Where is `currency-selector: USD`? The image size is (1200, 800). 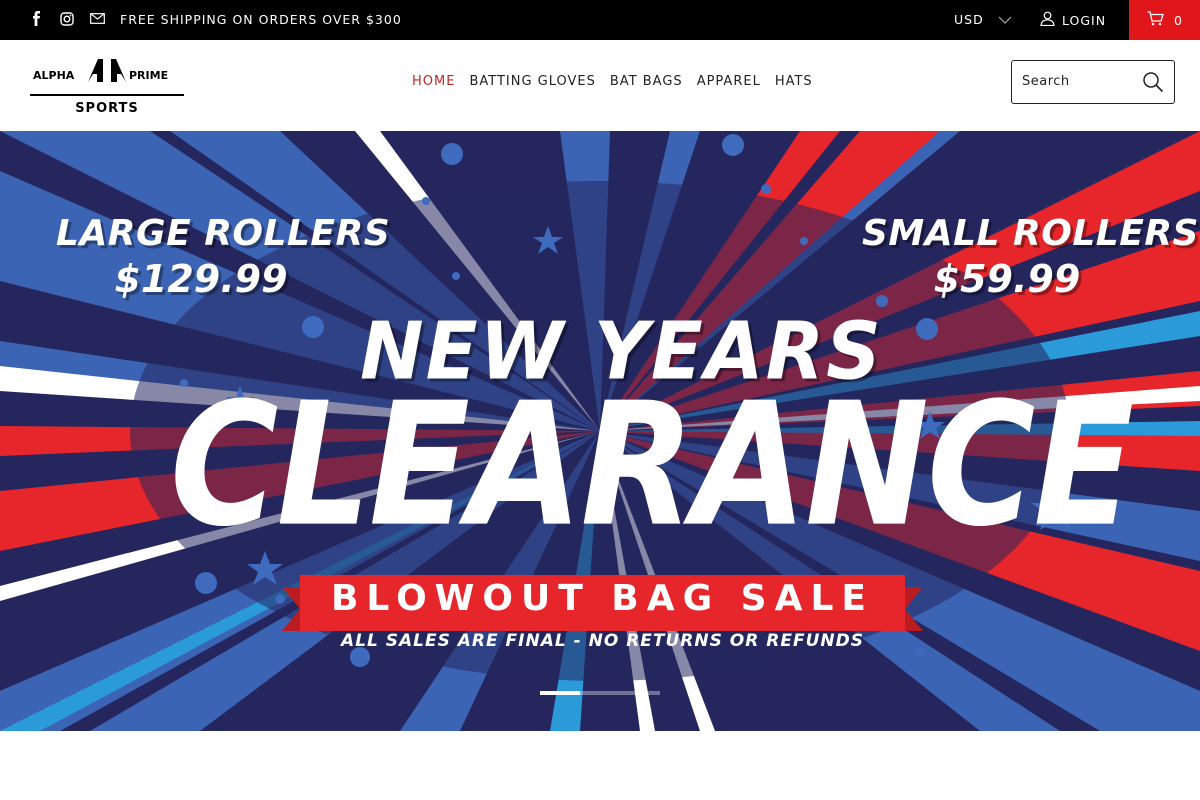
currency-selector: USD is located at coordinates (983, 19).